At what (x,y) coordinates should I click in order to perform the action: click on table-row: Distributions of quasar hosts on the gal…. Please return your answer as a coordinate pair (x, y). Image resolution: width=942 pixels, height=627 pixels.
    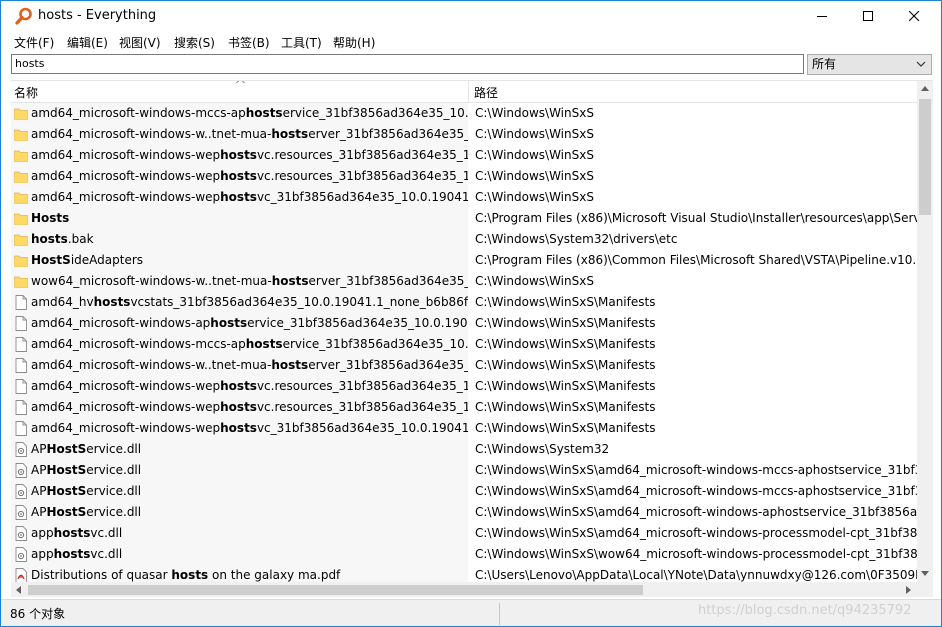
    Looking at the image, I should click on (464, 573).